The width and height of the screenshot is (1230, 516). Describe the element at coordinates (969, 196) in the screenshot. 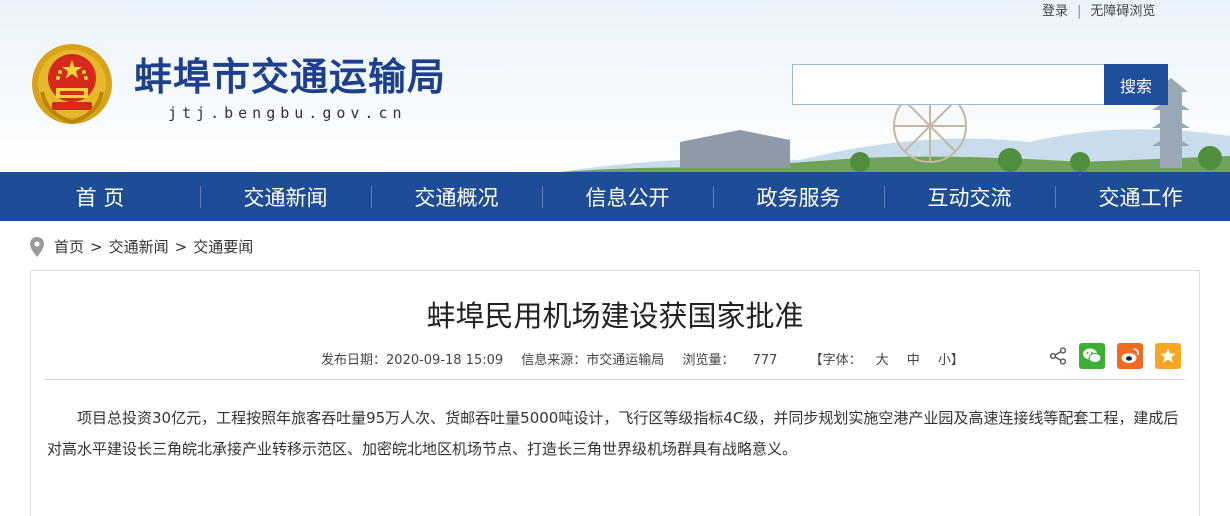

I see `nav-item-interaction: 互动交流` at that location.